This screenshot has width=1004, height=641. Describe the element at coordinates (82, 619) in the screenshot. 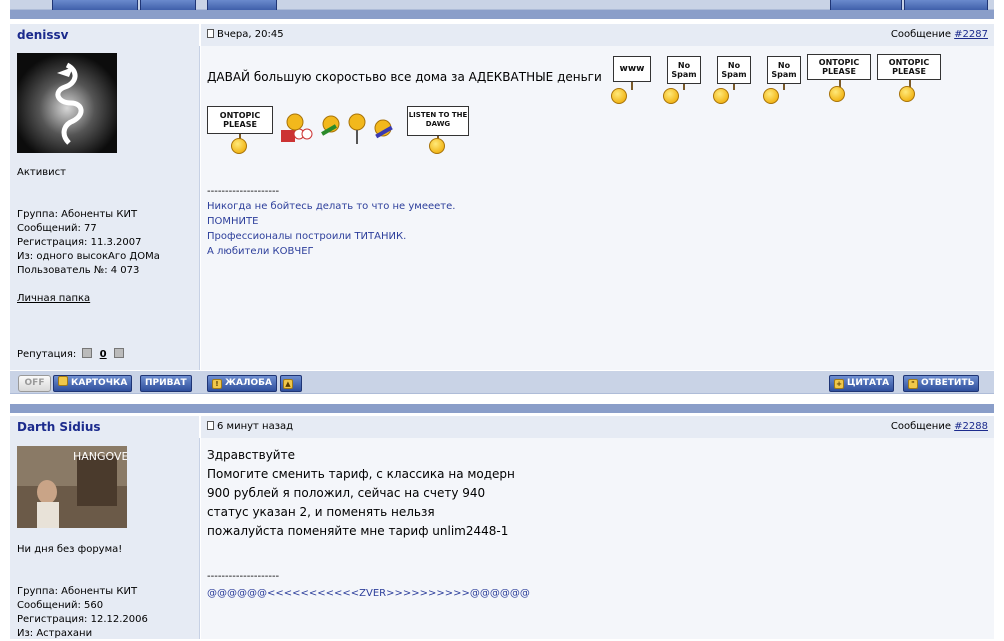

I see `post2-registered: Регистрация: 12.12.2006` at that location.